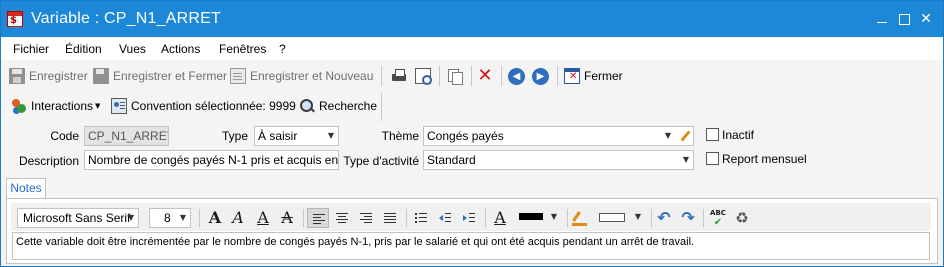 The image size is (944, 267). I want to click on arrow-right-icon: ▶, so click(540, 76).